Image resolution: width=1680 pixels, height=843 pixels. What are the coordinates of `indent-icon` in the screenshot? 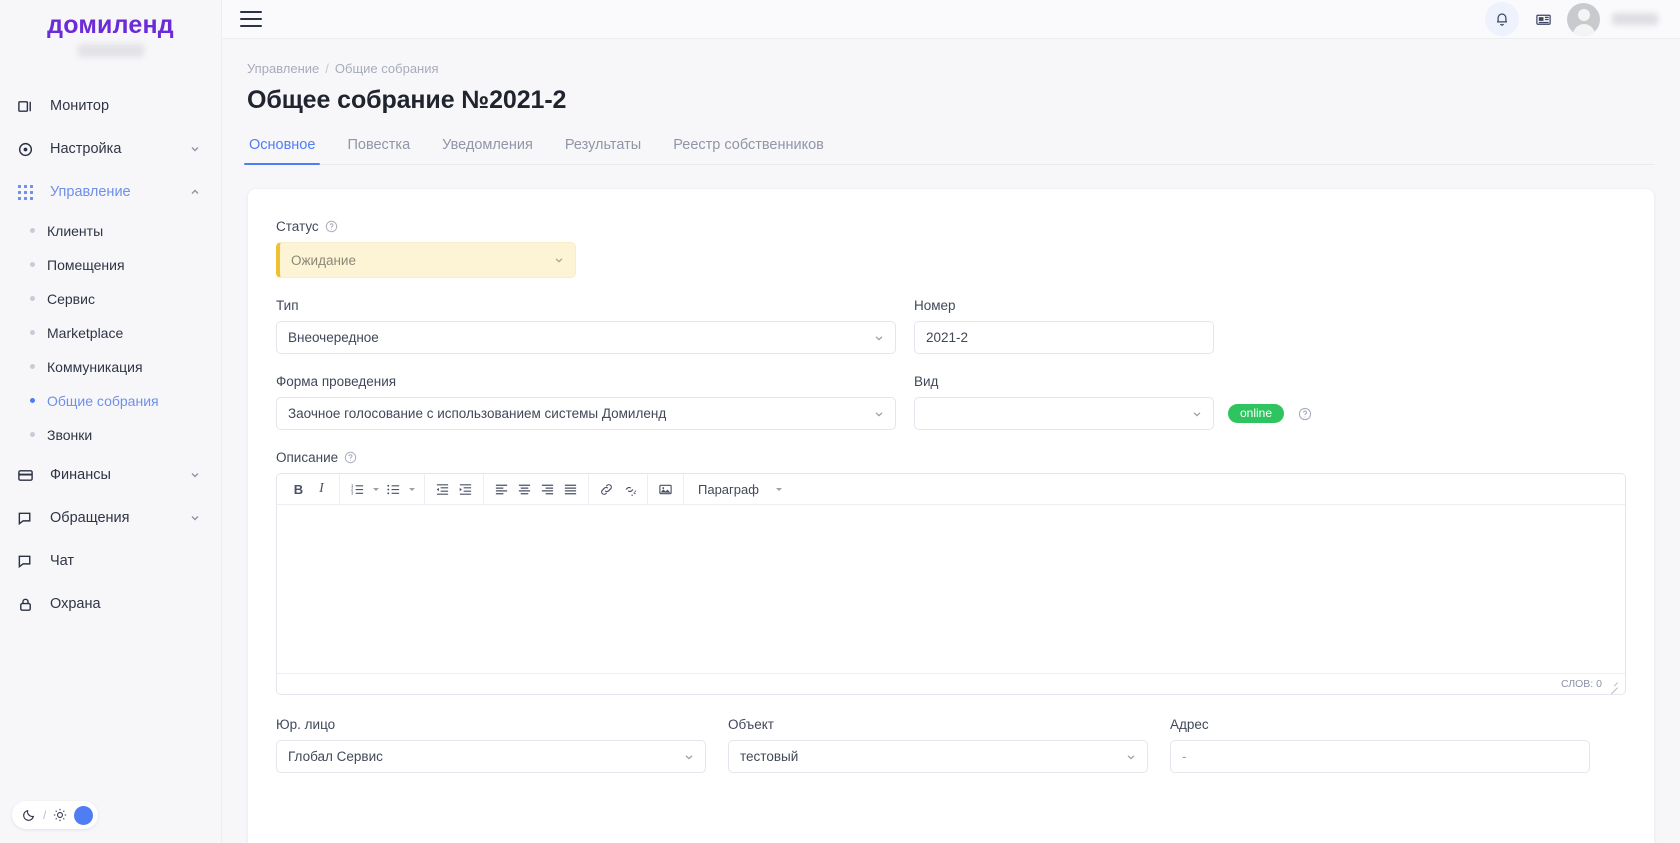 It's located at (465, 489).